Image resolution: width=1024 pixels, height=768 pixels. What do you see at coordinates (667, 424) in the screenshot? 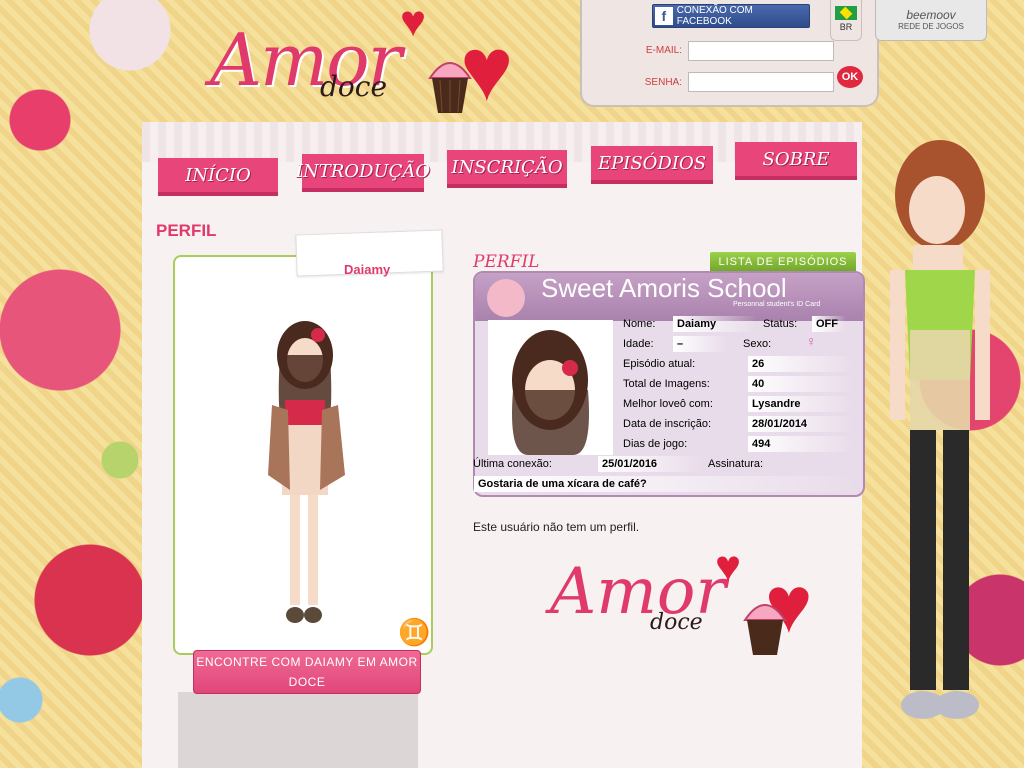
I see `inscricao-label: Data de inscrição:` at bounding box center [667, 424].